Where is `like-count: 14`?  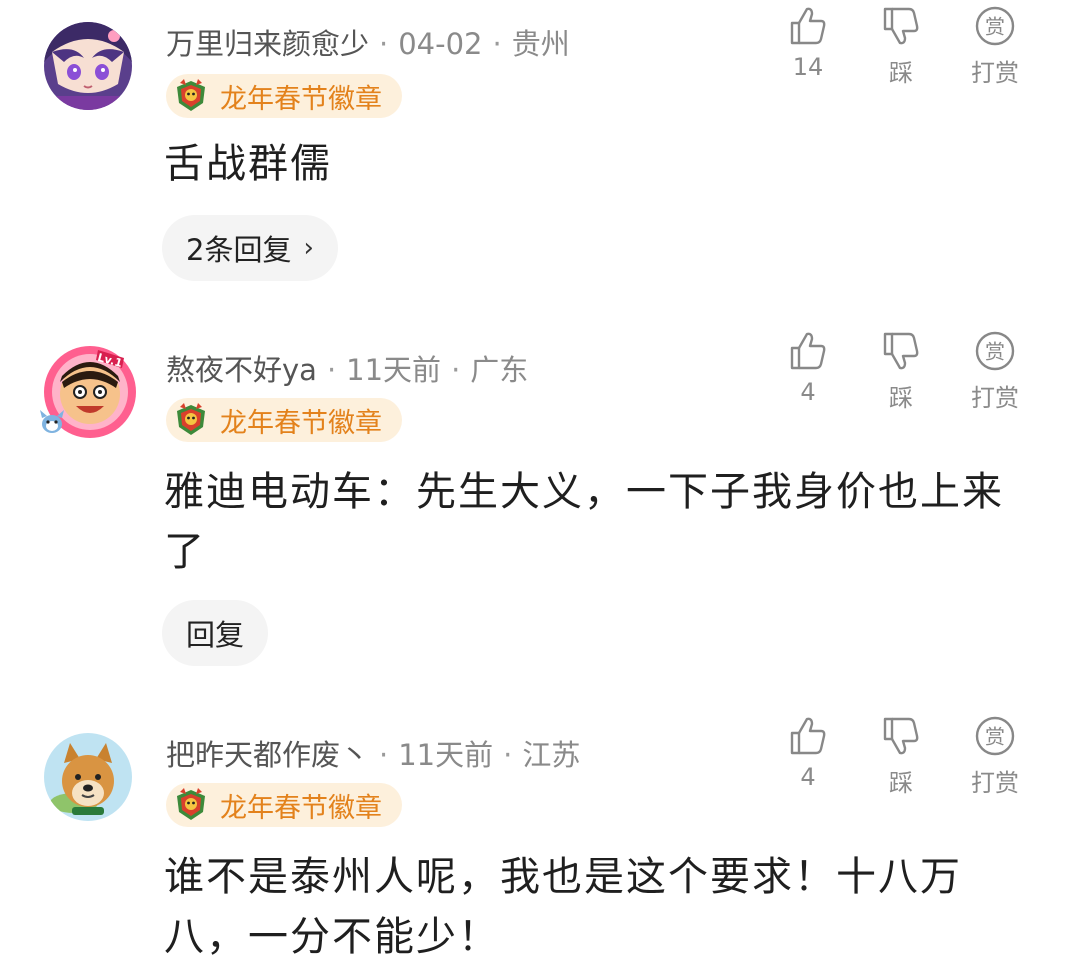 like-count: 14 is located at coordinates (808, 67).